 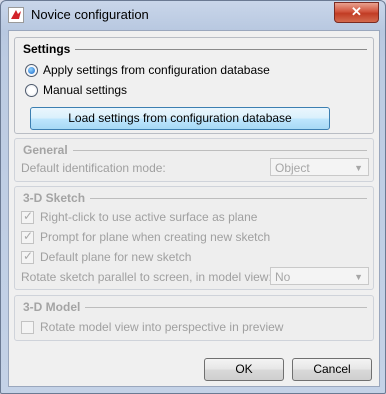 I want to click on checkbox-unchecked-icon, so click(x=27, y=327).